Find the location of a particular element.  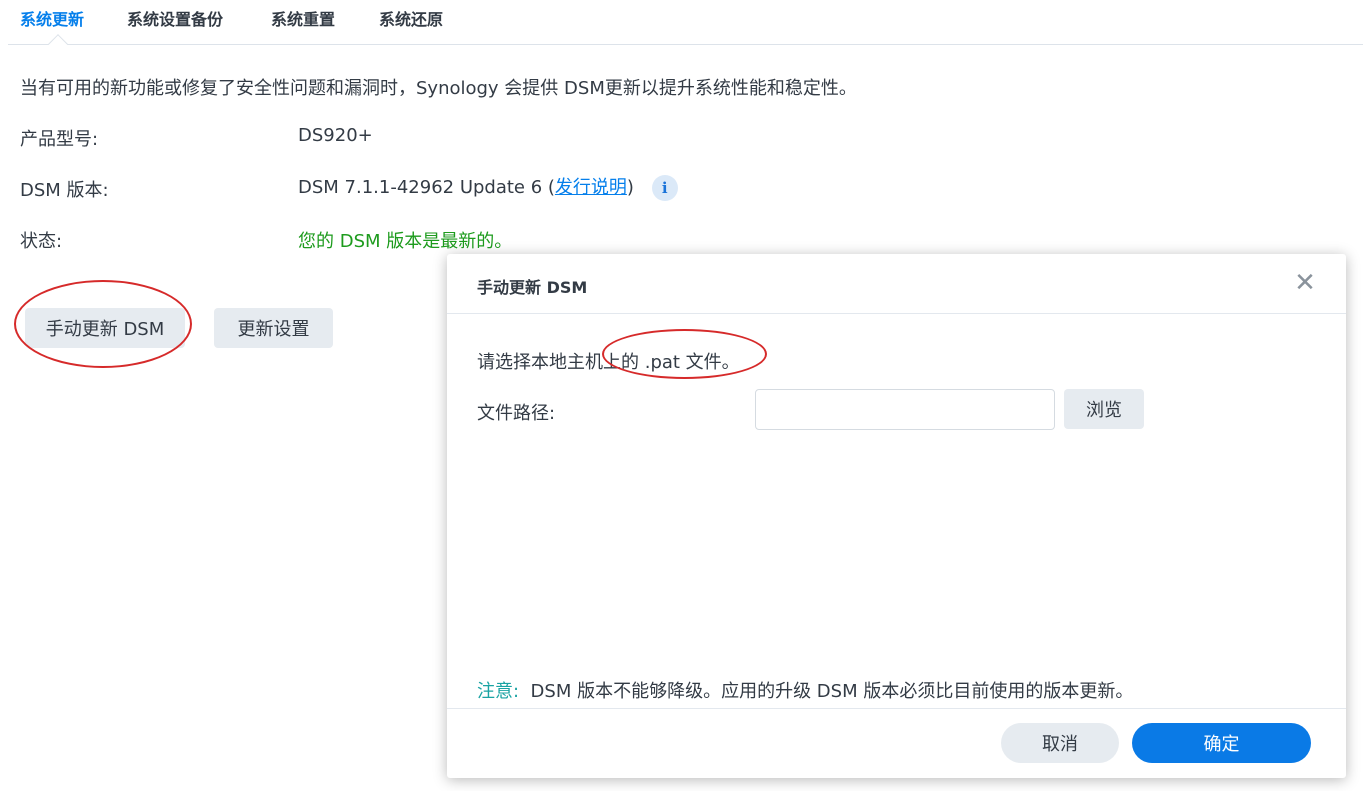

tab-system-reset: 系统重置 is located at coordinates (303, 18).